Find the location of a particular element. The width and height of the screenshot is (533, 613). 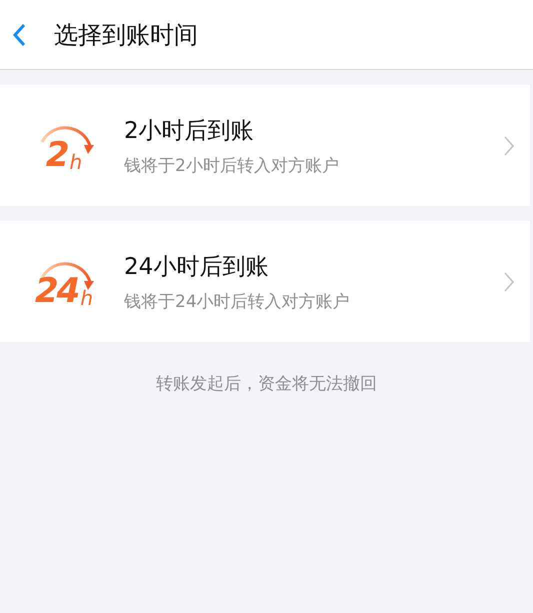

page-title: 选择到账时间 is located at coordinates (126, 35).